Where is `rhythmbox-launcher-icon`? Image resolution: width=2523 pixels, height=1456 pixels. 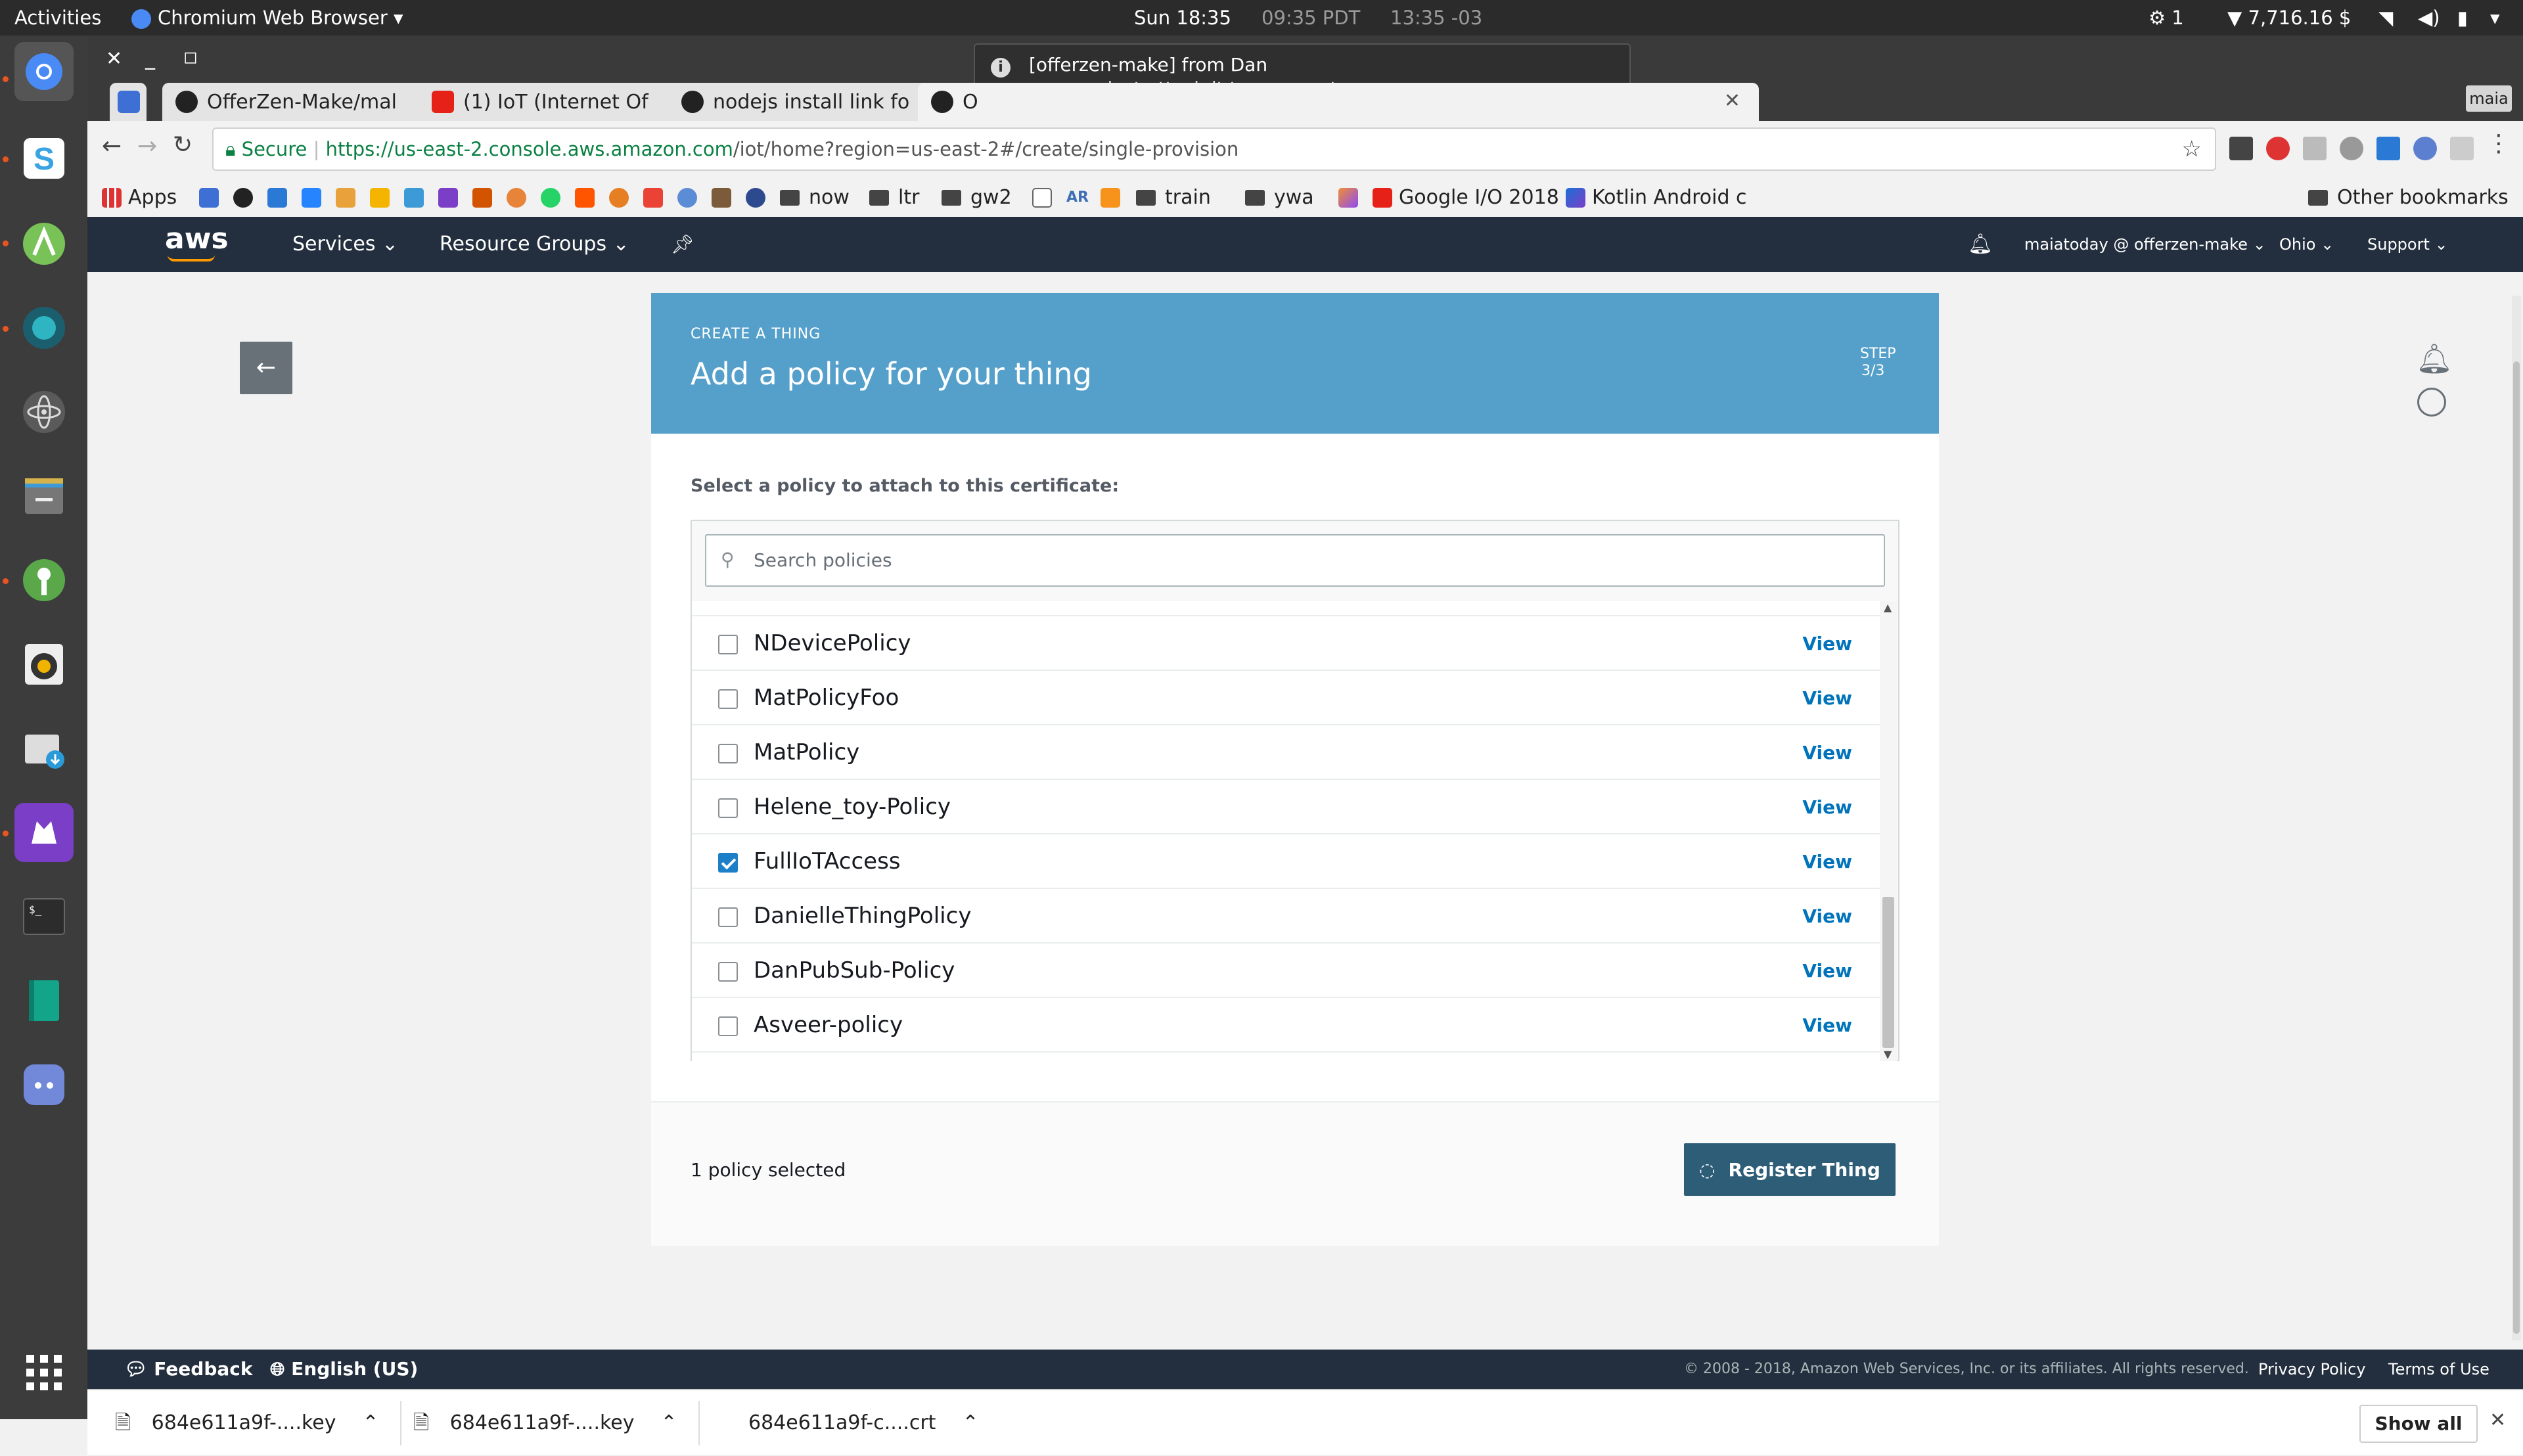
rhythmbox-launcher-icon is located at coordinates (44, 664).